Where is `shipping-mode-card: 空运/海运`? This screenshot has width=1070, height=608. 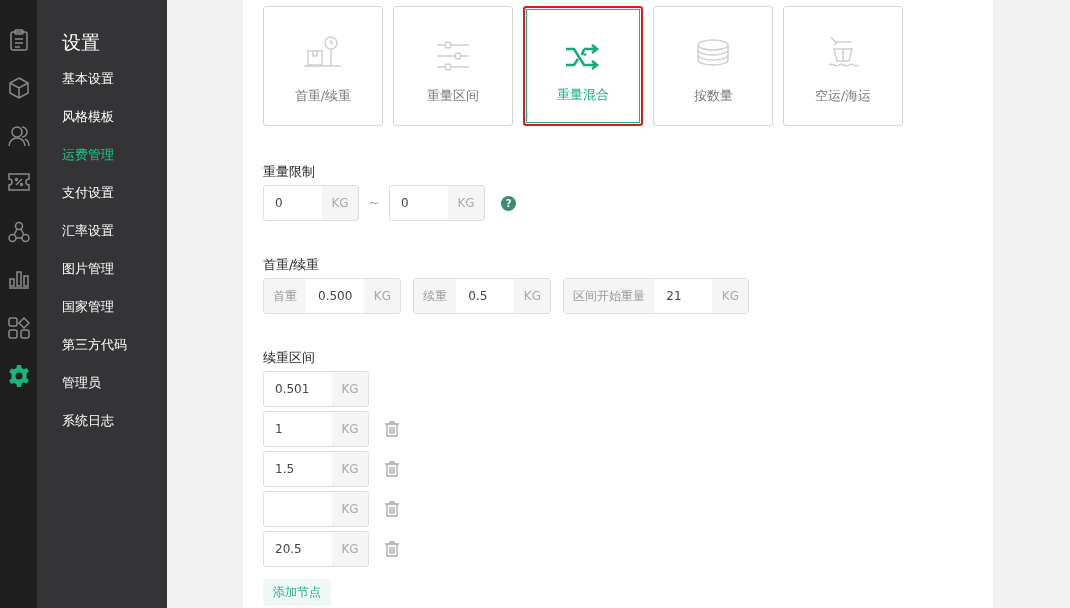 shipping-mode-card: 空运/海运 is located at coordinates (843, 66).